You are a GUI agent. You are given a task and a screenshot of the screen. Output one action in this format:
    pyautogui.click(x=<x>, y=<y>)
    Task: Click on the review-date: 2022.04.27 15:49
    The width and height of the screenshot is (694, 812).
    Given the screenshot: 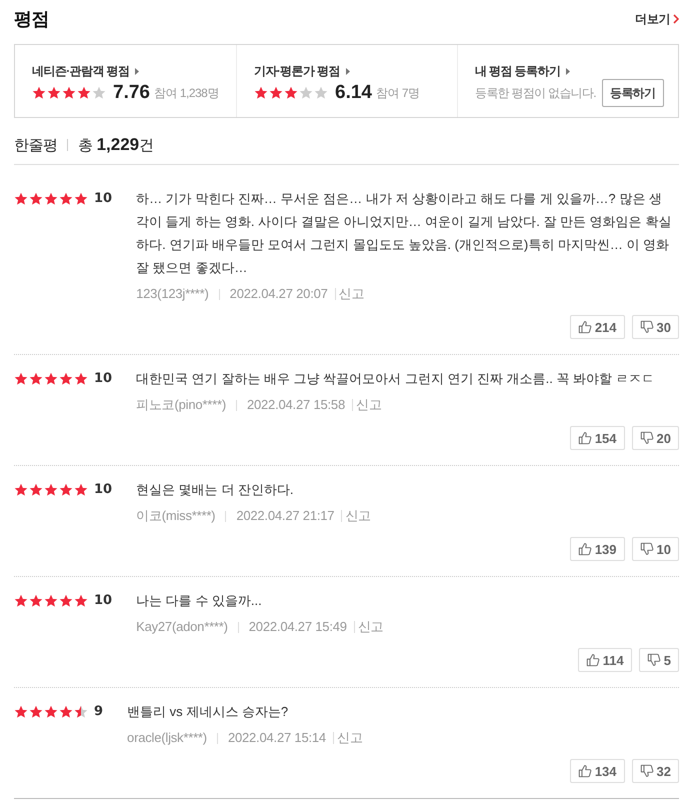 What is the action you would take?
    pyautogui.click(x=297, y=627)
    